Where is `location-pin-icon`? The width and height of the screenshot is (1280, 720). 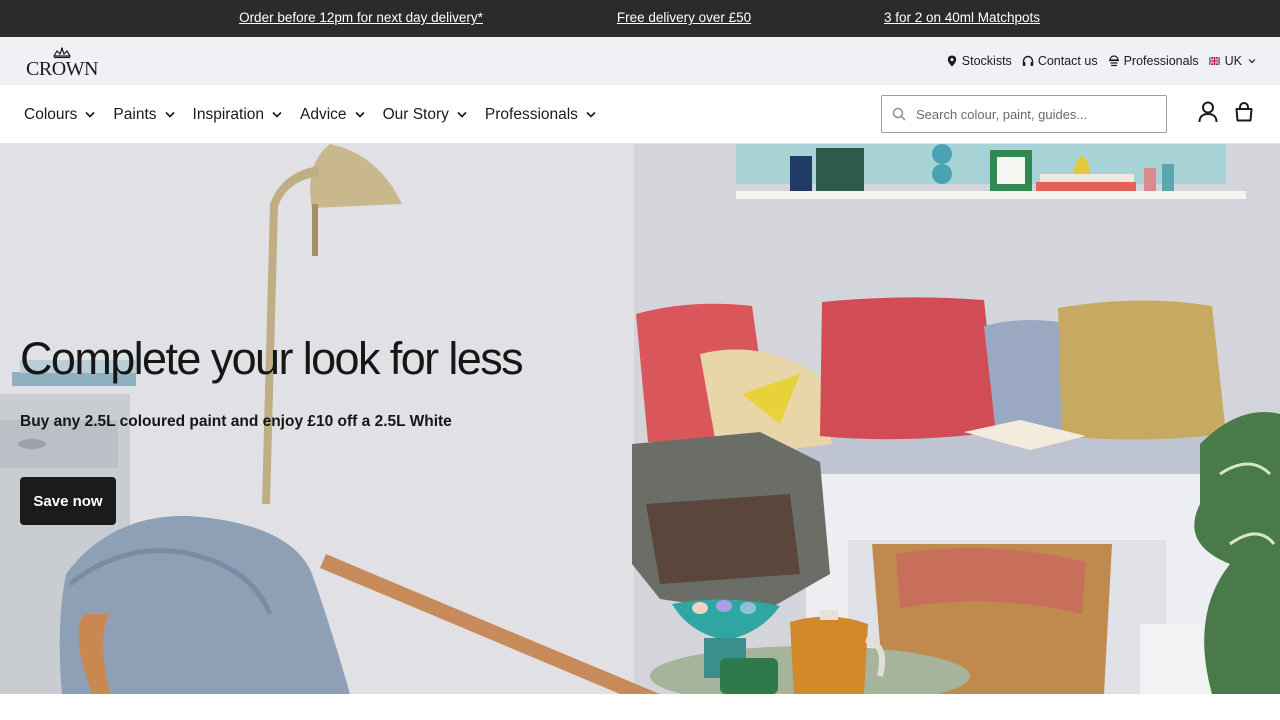 location-pin-icon is located at coordinates (952, 61).